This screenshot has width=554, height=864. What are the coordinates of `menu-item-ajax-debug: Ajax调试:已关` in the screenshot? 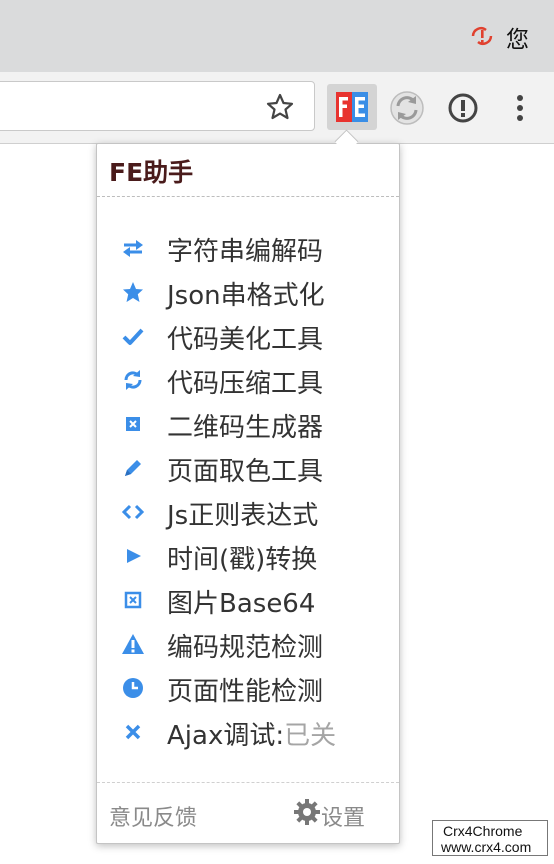 It's located at (248, 732).